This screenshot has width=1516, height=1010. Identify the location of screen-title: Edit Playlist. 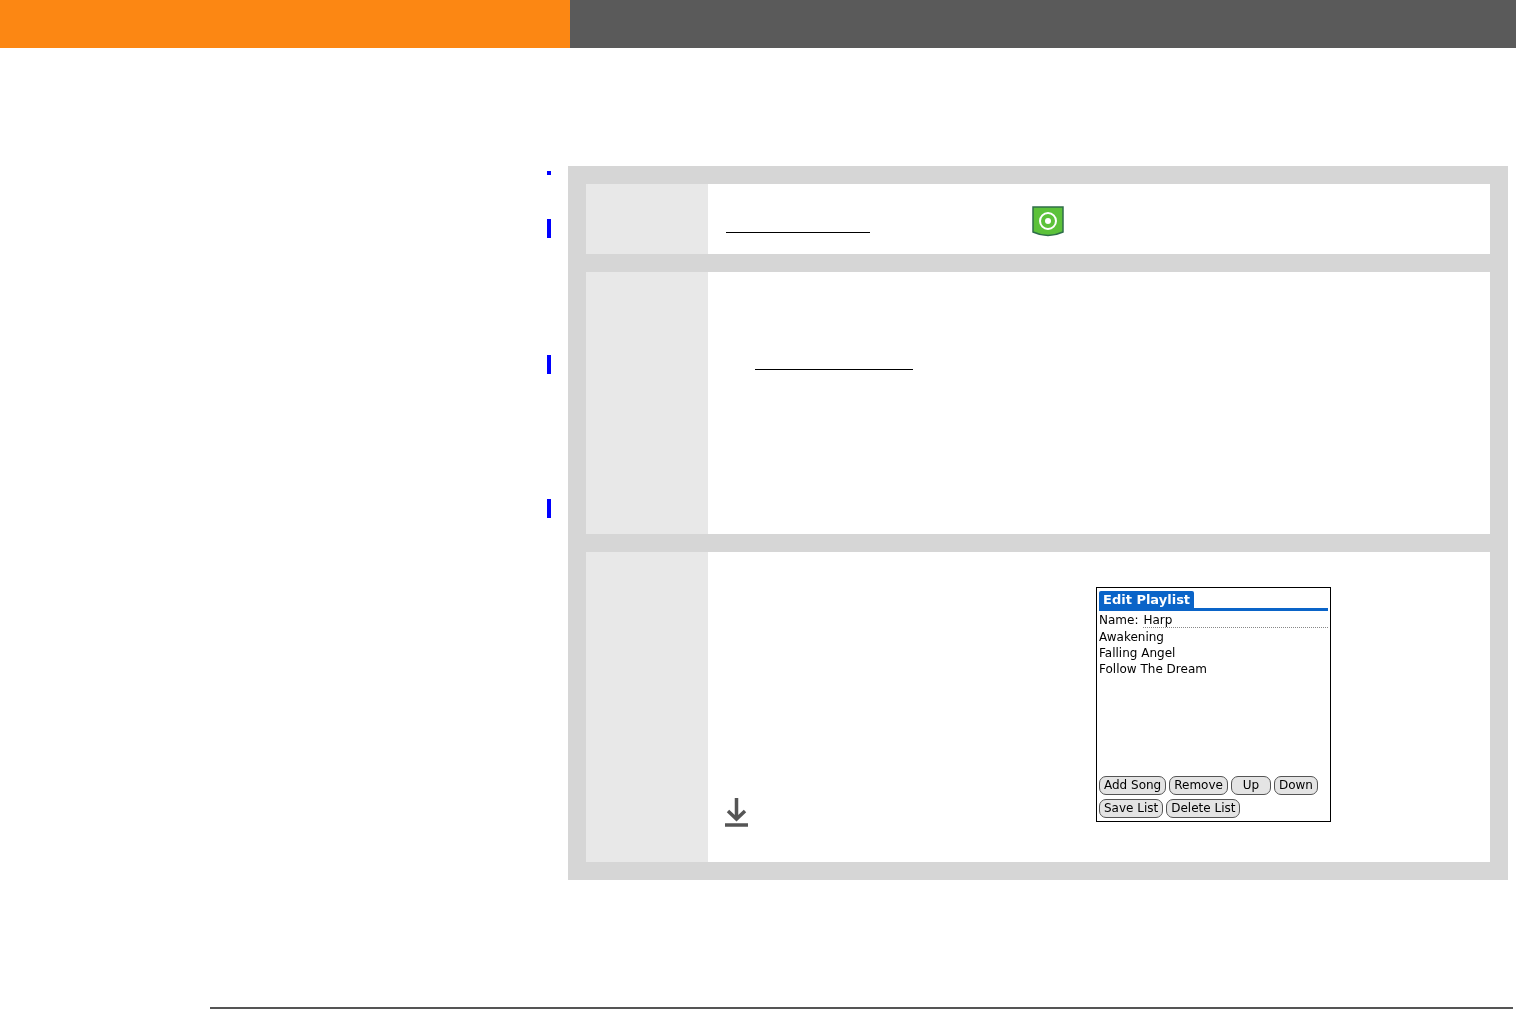
(1147, 599).